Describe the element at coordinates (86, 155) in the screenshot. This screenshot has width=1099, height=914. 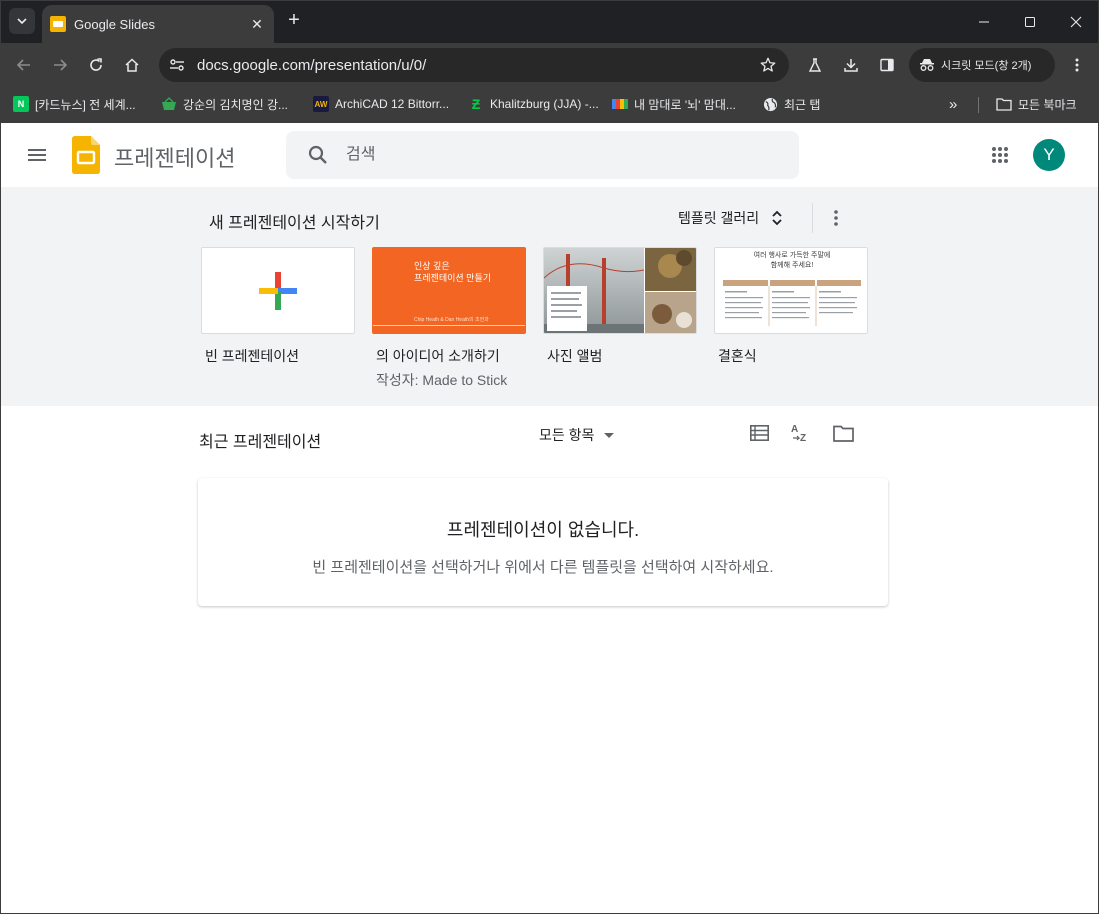
I see `slides-logo-icon` at that location.